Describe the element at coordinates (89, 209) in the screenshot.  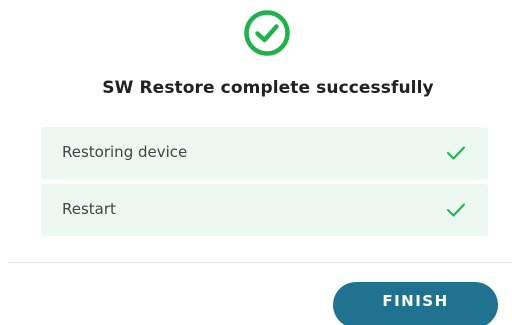
I see `step-label: Restart` at that location.